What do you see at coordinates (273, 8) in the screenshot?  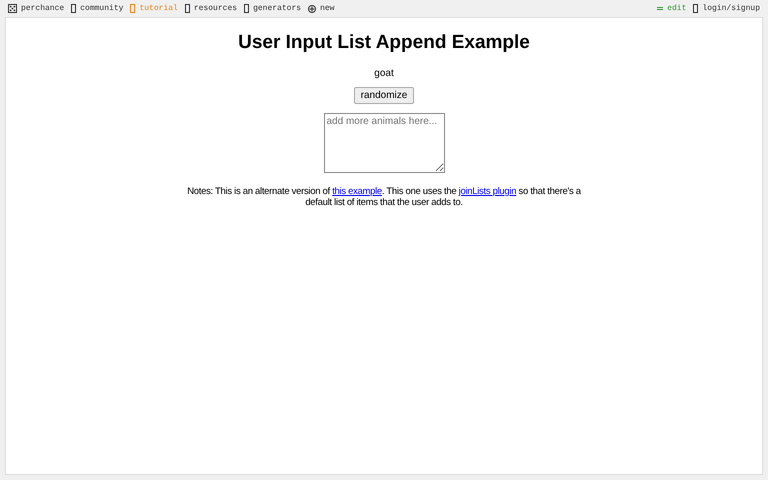 I see `nav-link: generators` at bounding box center [273, 8].